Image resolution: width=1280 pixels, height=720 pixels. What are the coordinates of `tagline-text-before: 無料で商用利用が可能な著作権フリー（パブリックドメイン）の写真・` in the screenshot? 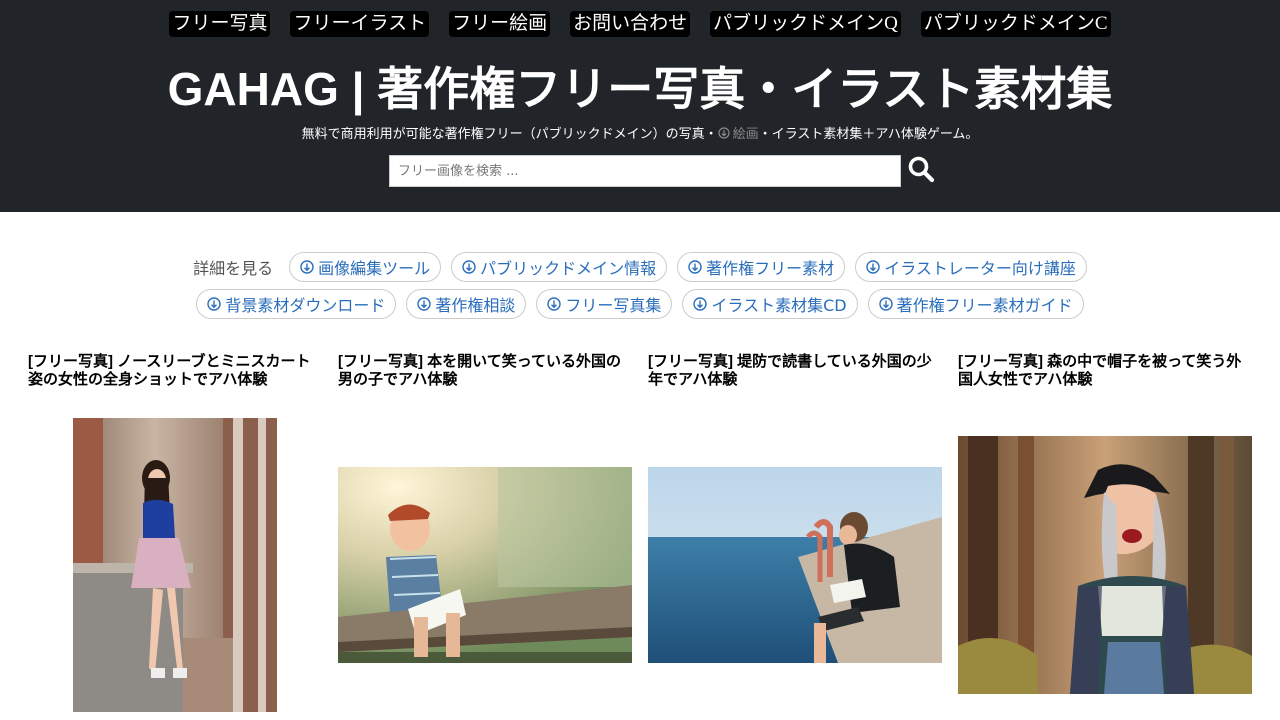 It's located at (509, 134).